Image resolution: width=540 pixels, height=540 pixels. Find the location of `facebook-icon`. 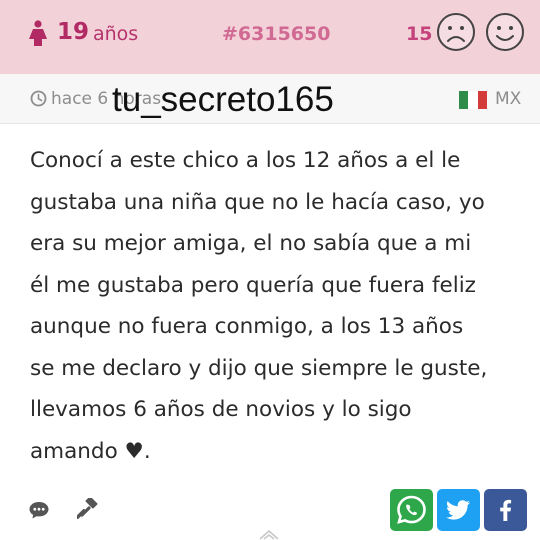

facebook-icon is located at coordinates (506, 510).